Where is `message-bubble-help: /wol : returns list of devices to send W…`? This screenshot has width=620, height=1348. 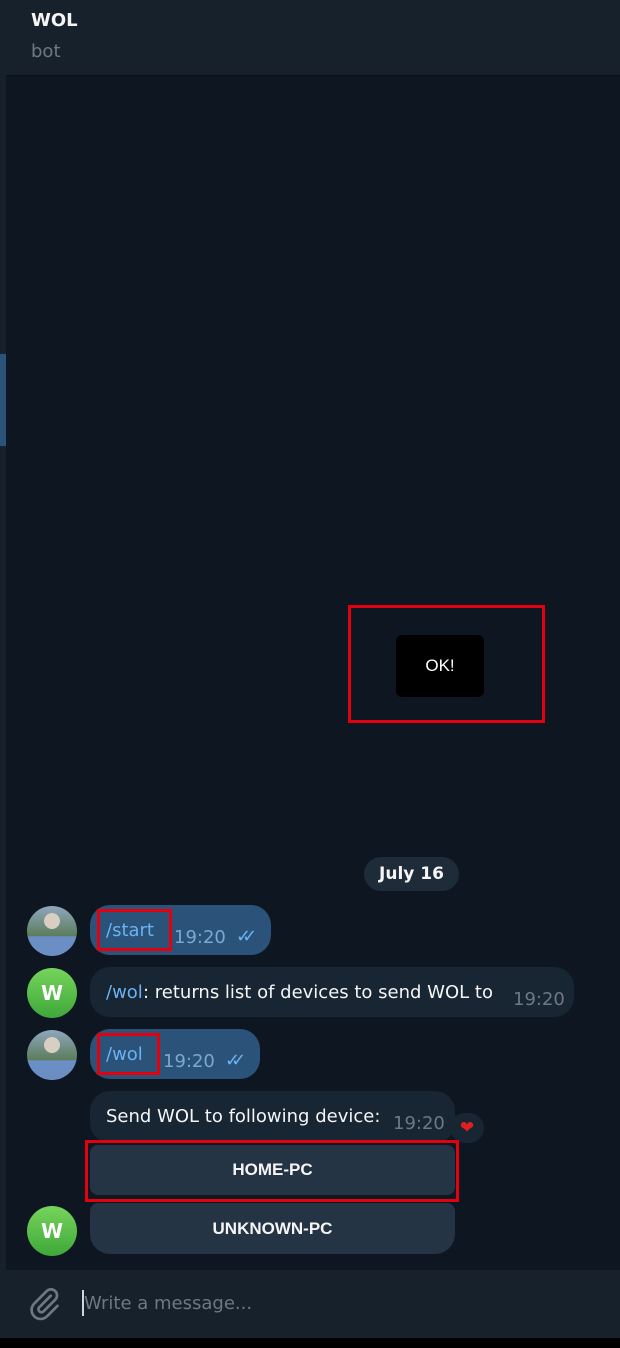
message-bubble-help: /wol : returns list of devices to send W… is located at coordinates (332, 992).